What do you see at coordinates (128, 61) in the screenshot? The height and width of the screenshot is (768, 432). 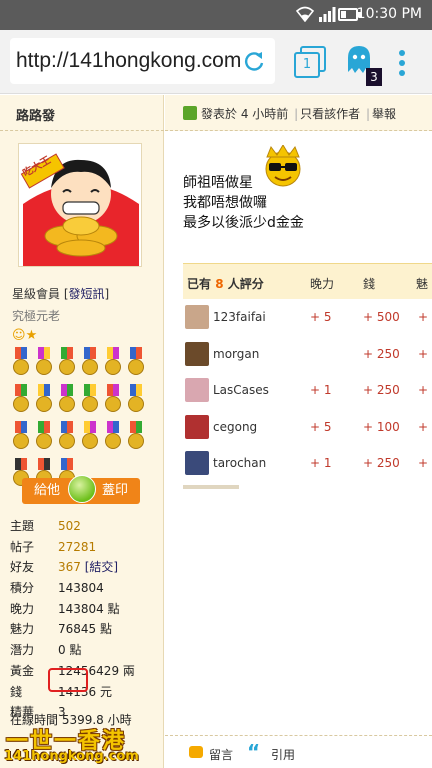 I see `url-text: http://141hongkong.com` at bounding box center [128, 61].